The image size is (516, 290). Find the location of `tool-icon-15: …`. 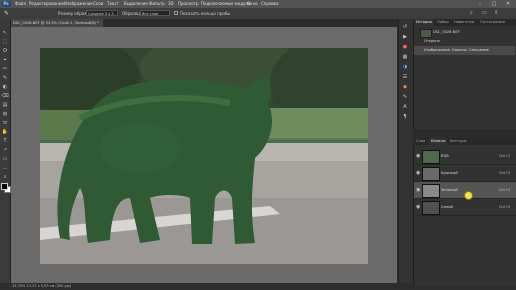

tool-icon-15: … is located at coordinates (5, 168).